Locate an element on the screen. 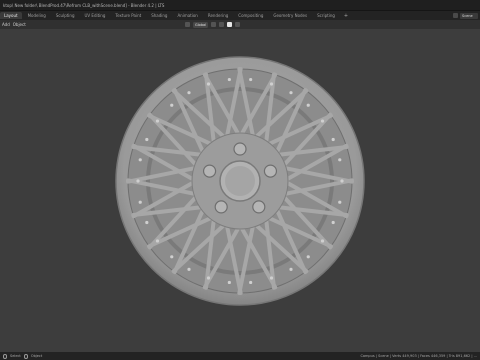  orientation-label: Global is located at coordinates (201, 24).